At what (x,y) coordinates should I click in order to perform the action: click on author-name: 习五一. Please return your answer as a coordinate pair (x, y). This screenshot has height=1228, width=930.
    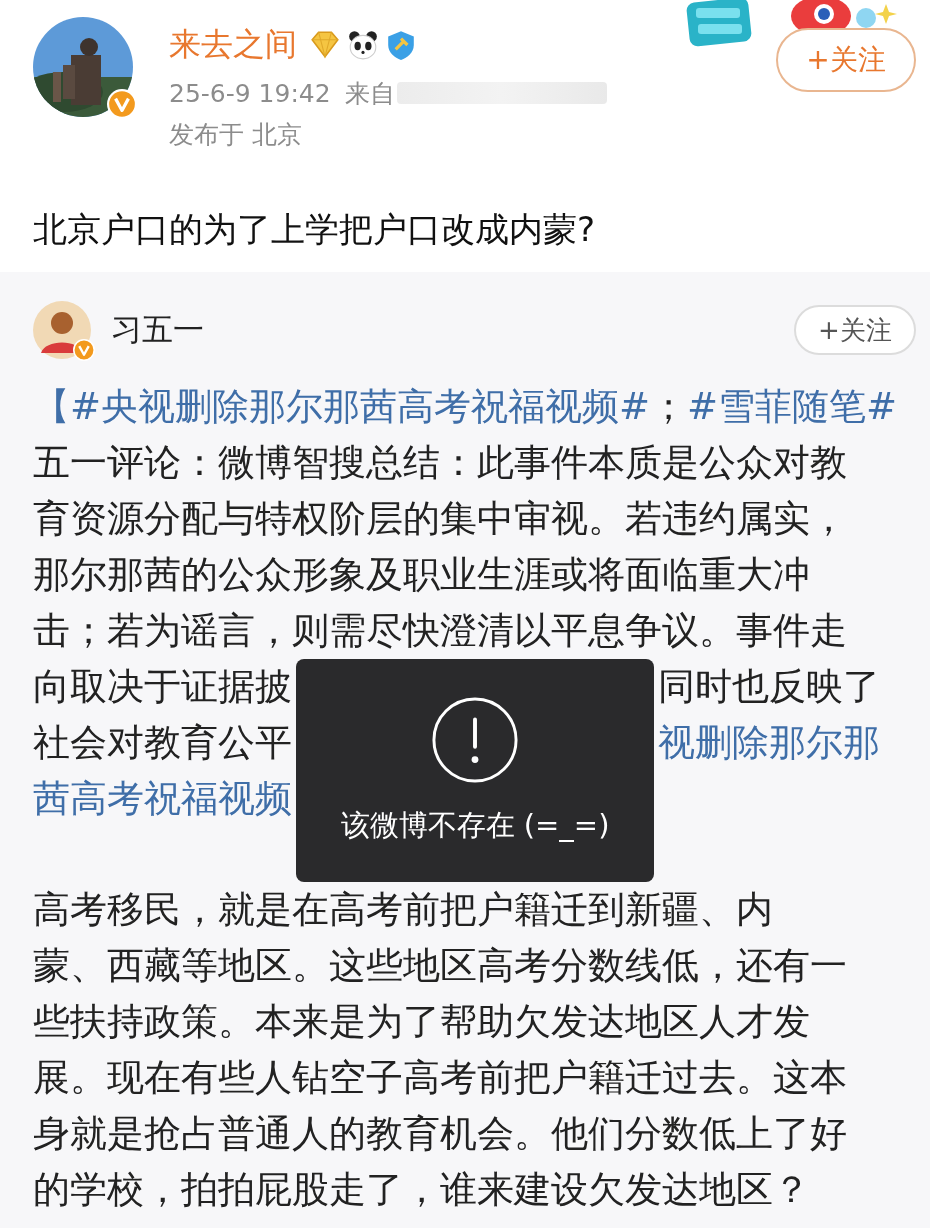
    Looking at the image, I should click on (452, 330).